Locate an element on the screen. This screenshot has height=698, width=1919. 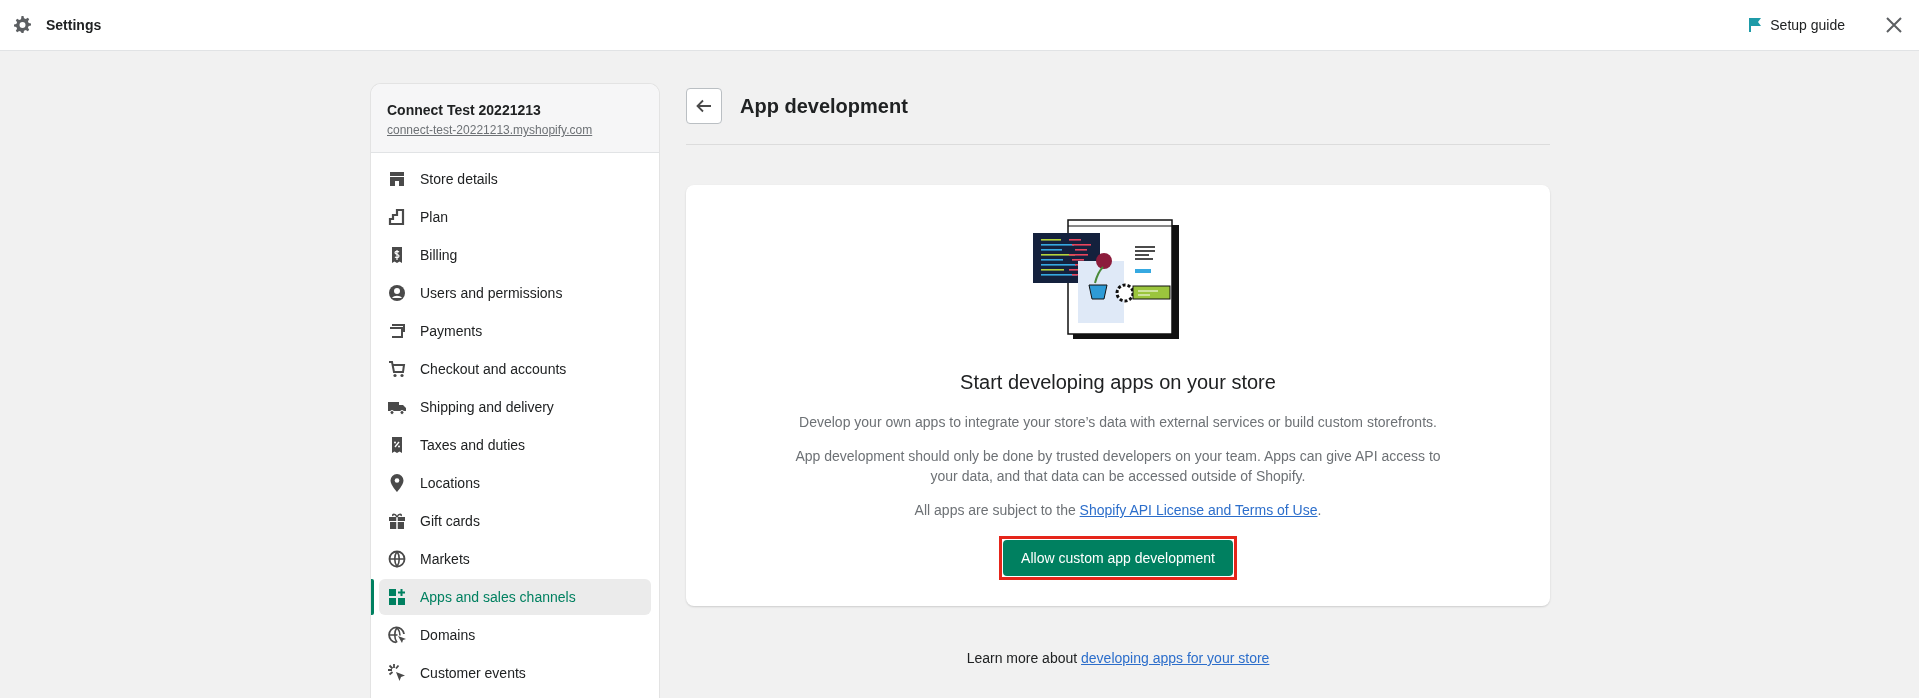
sidebar-item-label: Checkout and accounts is located at coordinates (493, 369).